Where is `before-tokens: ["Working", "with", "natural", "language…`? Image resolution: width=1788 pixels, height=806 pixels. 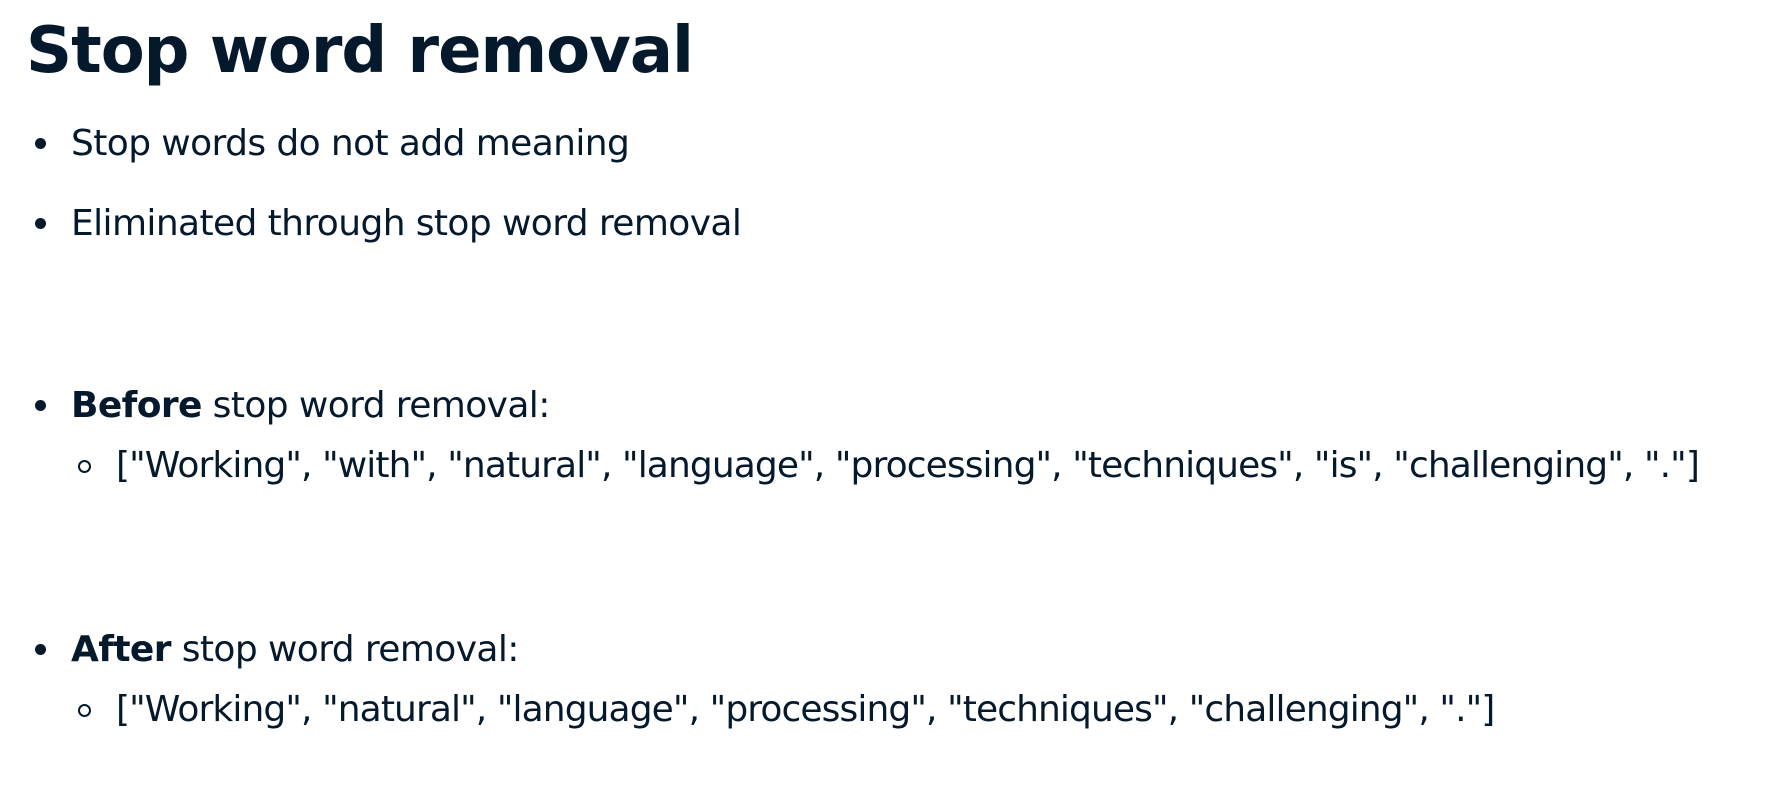
before-tokens: ["Working", "with", "natural", "language… is located at coordinates (908, 465).